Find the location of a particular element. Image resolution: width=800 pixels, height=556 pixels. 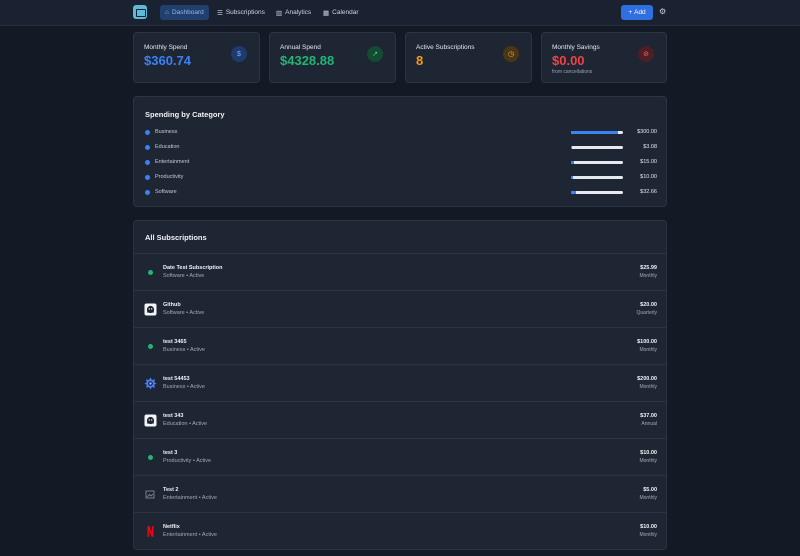

trend-up-icon: ↗ is located at coordinates (375, 54).